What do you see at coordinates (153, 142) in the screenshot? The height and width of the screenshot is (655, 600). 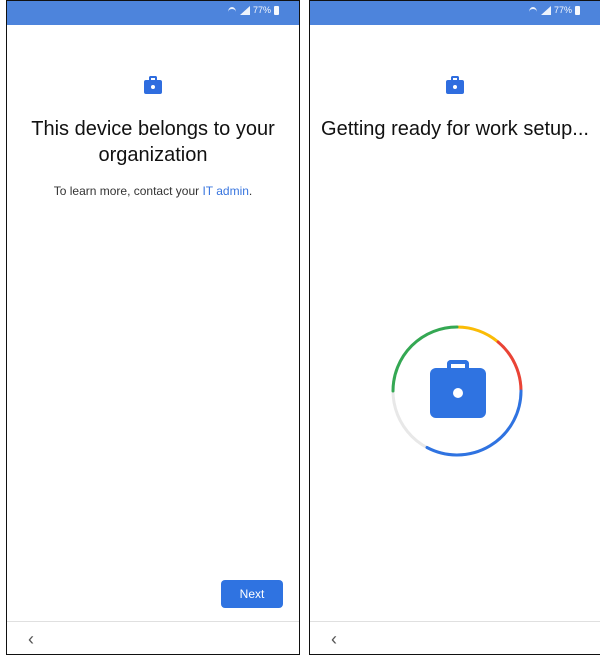 I see `page-title: This device belongs to your organization` at bounding box center [153, 142].